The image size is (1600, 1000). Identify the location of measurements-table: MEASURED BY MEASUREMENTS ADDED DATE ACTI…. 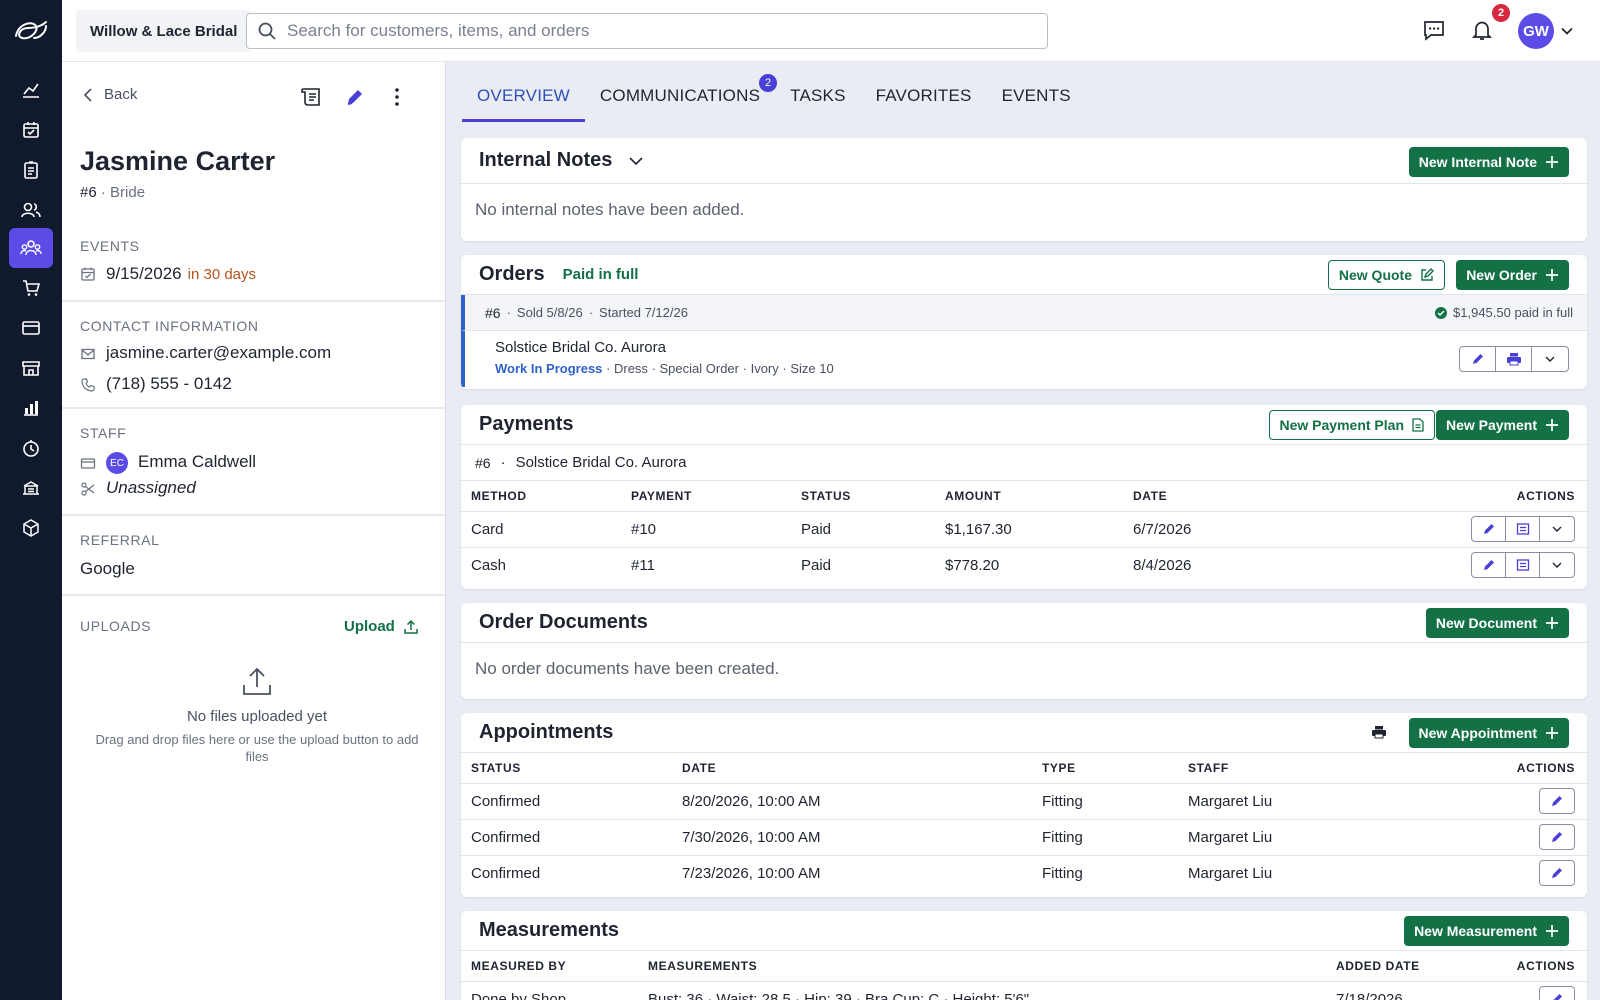
(1024, 975).